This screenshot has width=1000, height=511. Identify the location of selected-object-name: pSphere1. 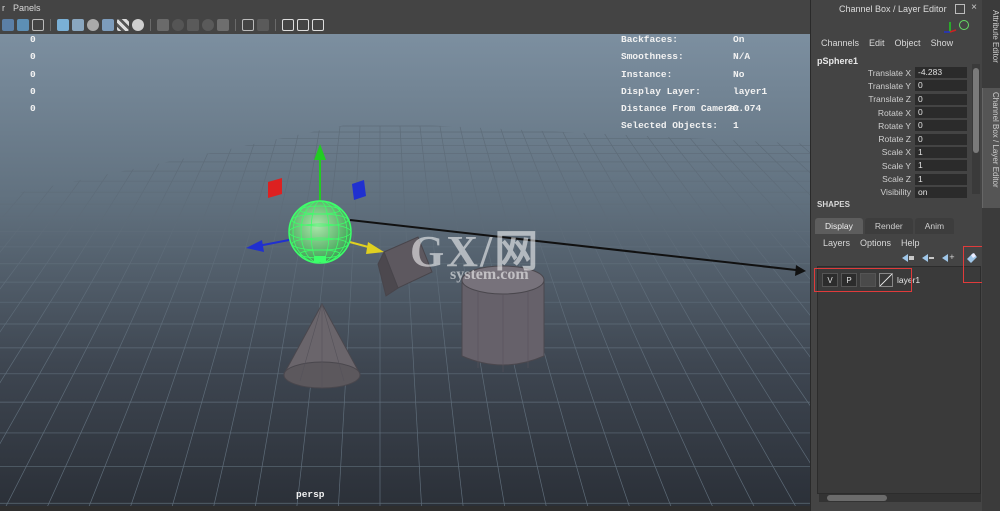
(837, 61).